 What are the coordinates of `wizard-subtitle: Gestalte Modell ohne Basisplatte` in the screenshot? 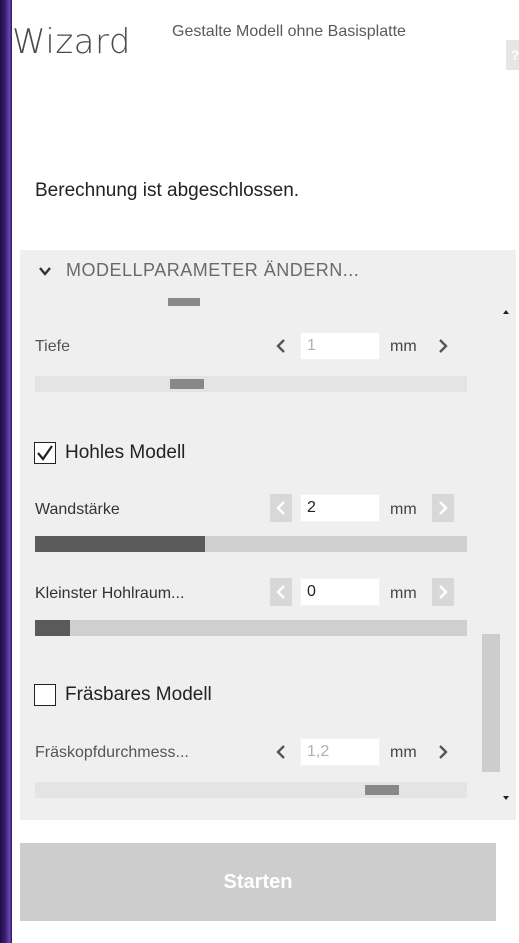 It's located at (289, 31).